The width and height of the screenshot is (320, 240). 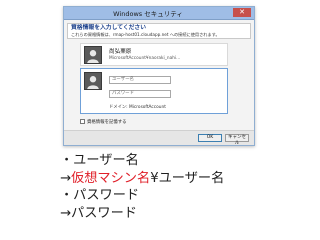 I want to click on dialog-footer: OK キャンセル, so click(x=159, y=138).